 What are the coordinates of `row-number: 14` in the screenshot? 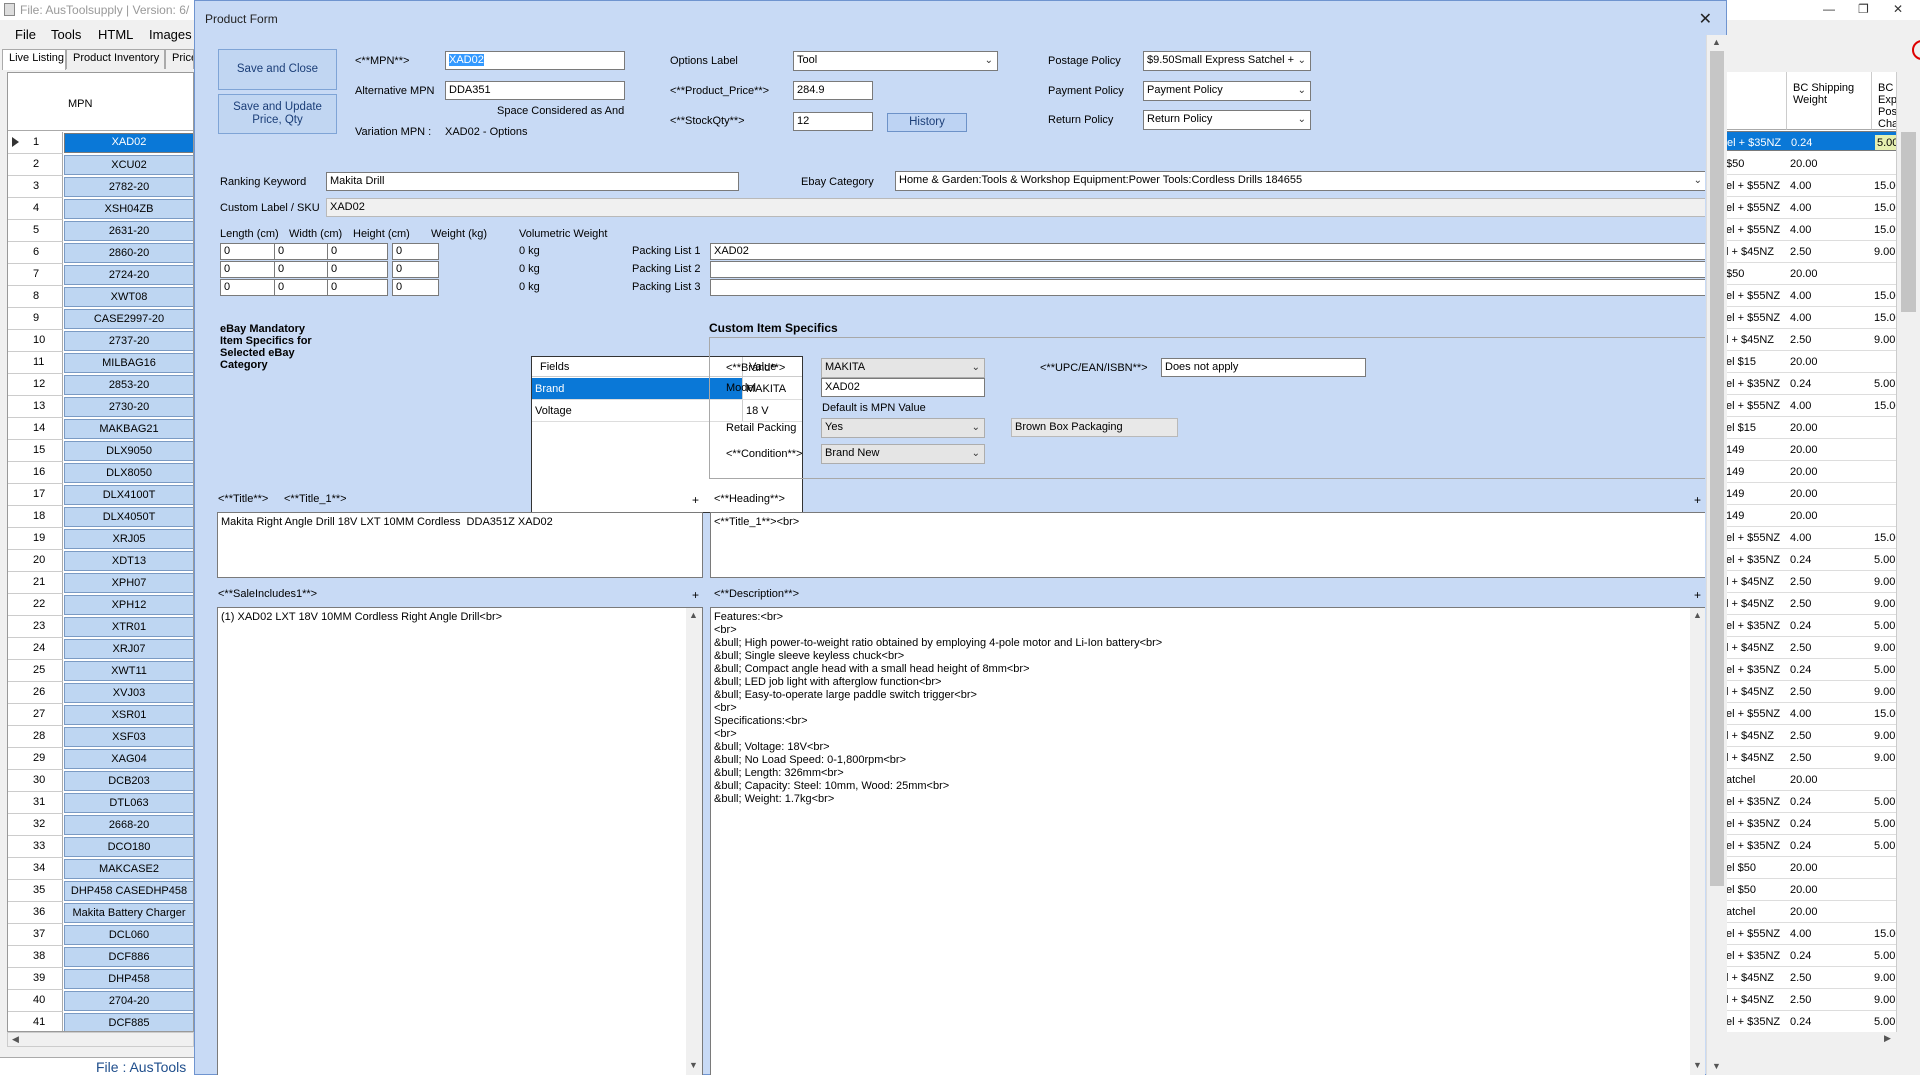 It's located at (35, 429).